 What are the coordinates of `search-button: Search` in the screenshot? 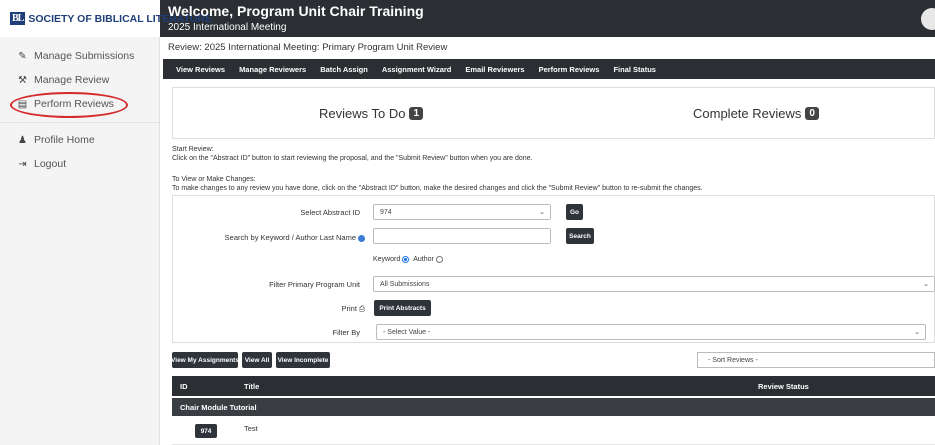 It's located at (580, 236).